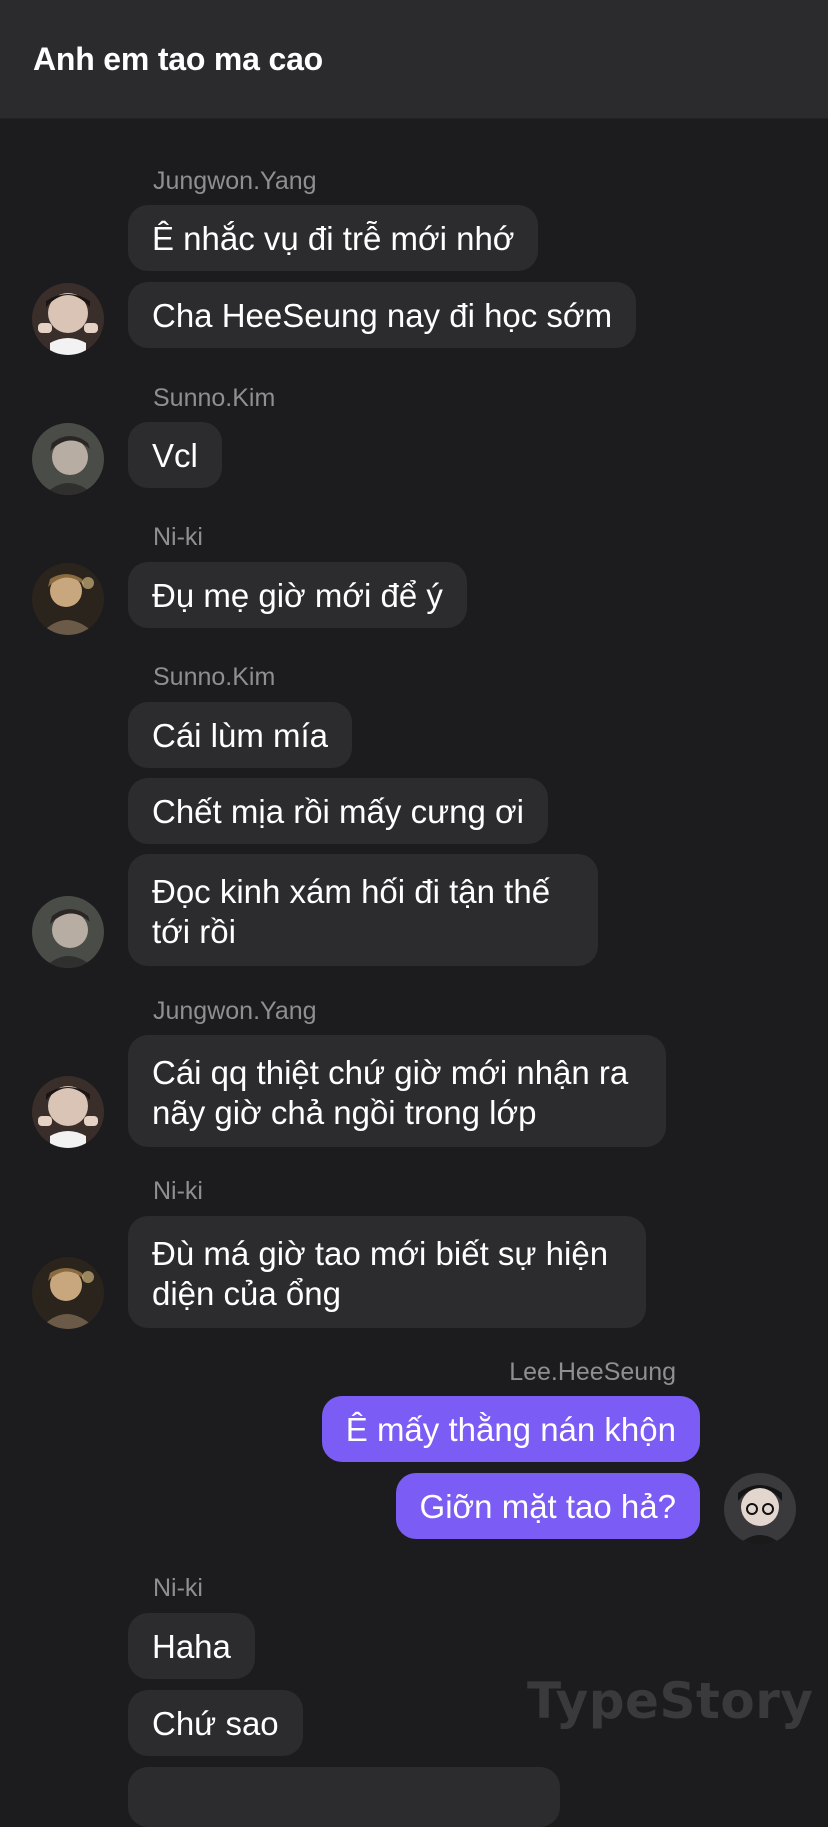 Image resolution: width=828 pixels, height=1827 pixels. What do you see at coordinates (382, 315) in the screenshot?
I see `message-bubble: Cha HeeSeung nay đi học sớm` at bounding box center [382, 315].